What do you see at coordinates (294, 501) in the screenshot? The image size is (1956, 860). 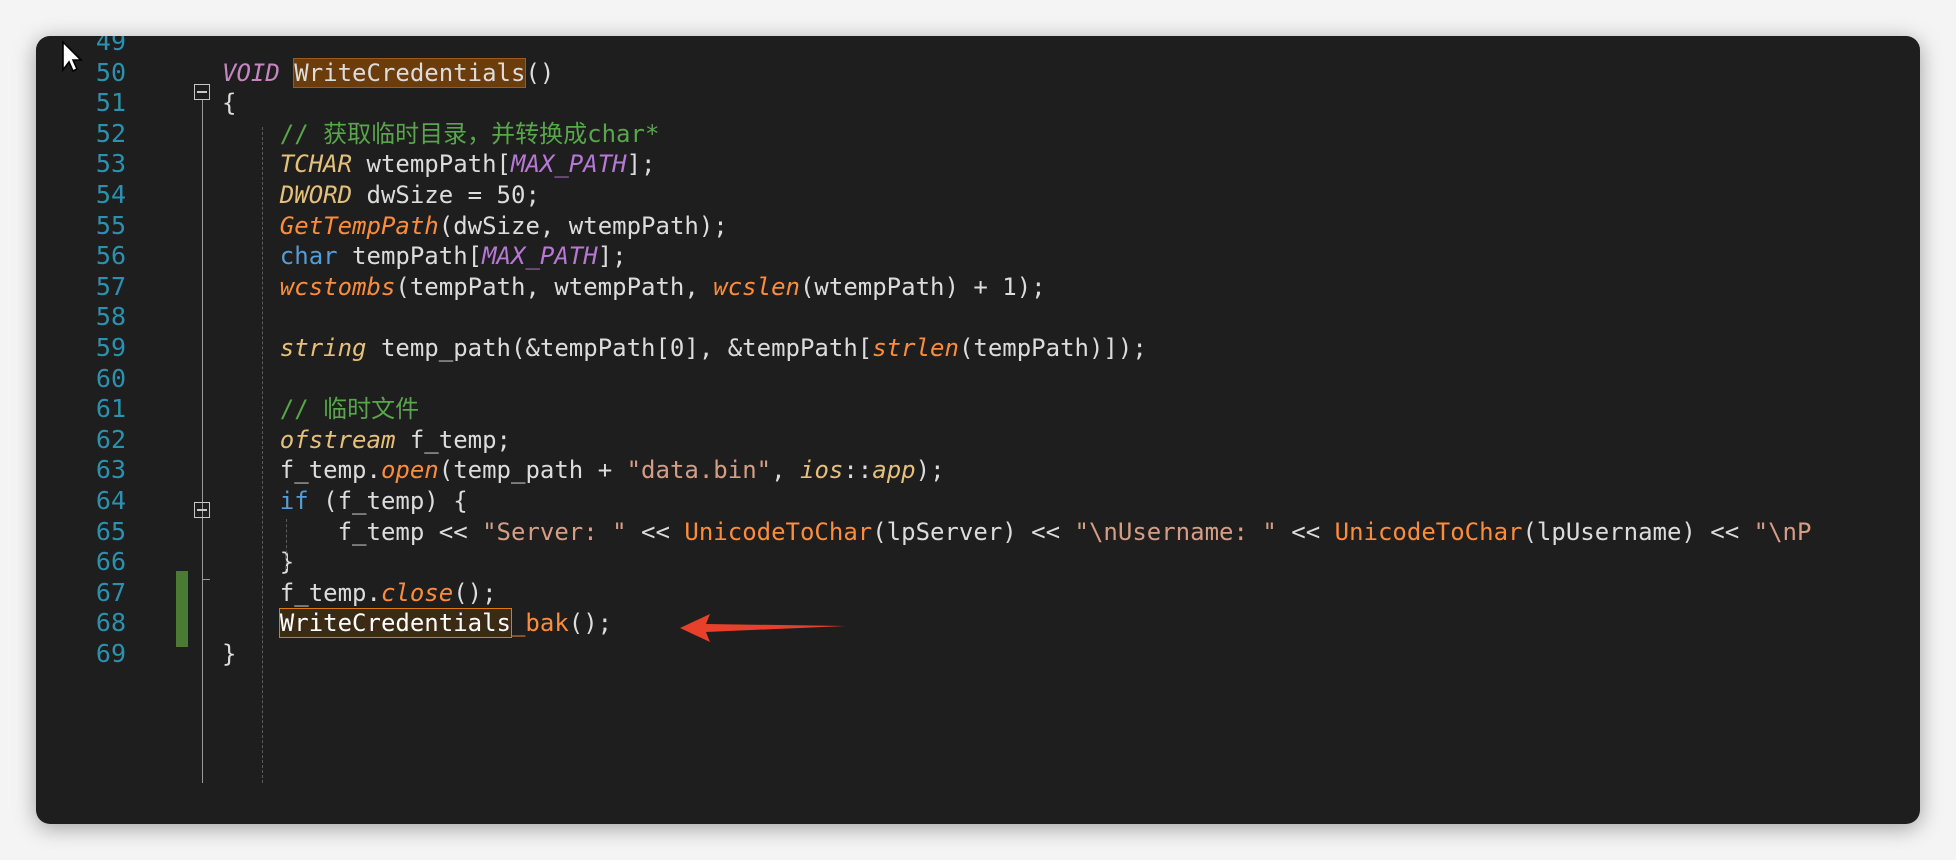 I see `code-token: if` at bounding box center [294, 501].